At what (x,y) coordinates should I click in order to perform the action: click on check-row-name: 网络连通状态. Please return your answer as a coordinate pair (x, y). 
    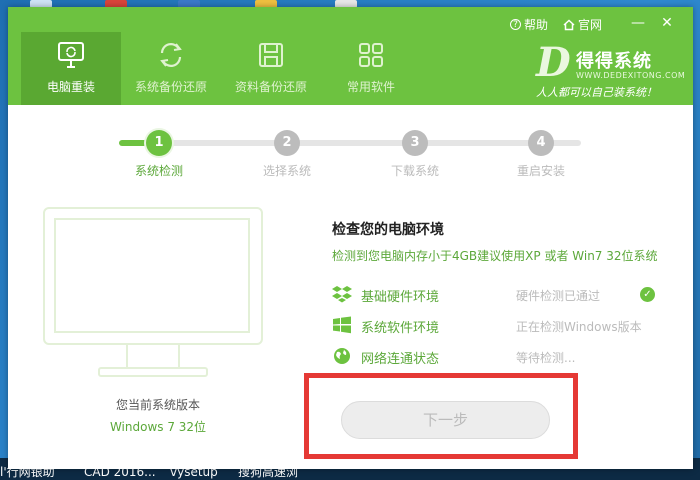
    Looking at the image, I should click on (400, 359).